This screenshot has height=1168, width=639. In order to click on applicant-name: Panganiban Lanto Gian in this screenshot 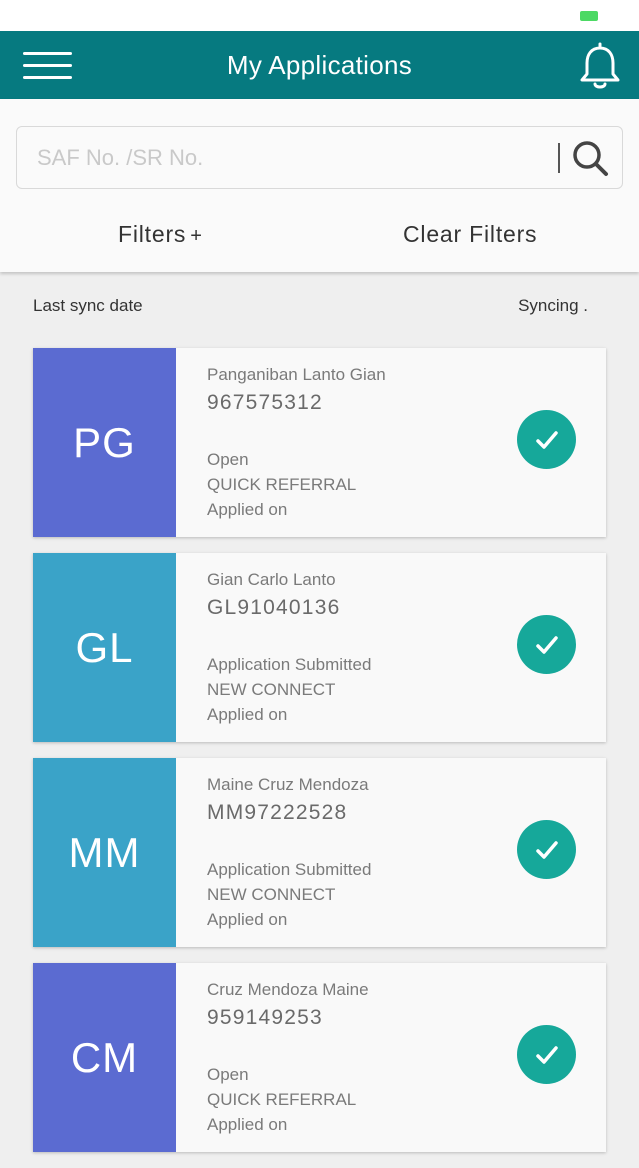, I will do `click(296, 374)`.